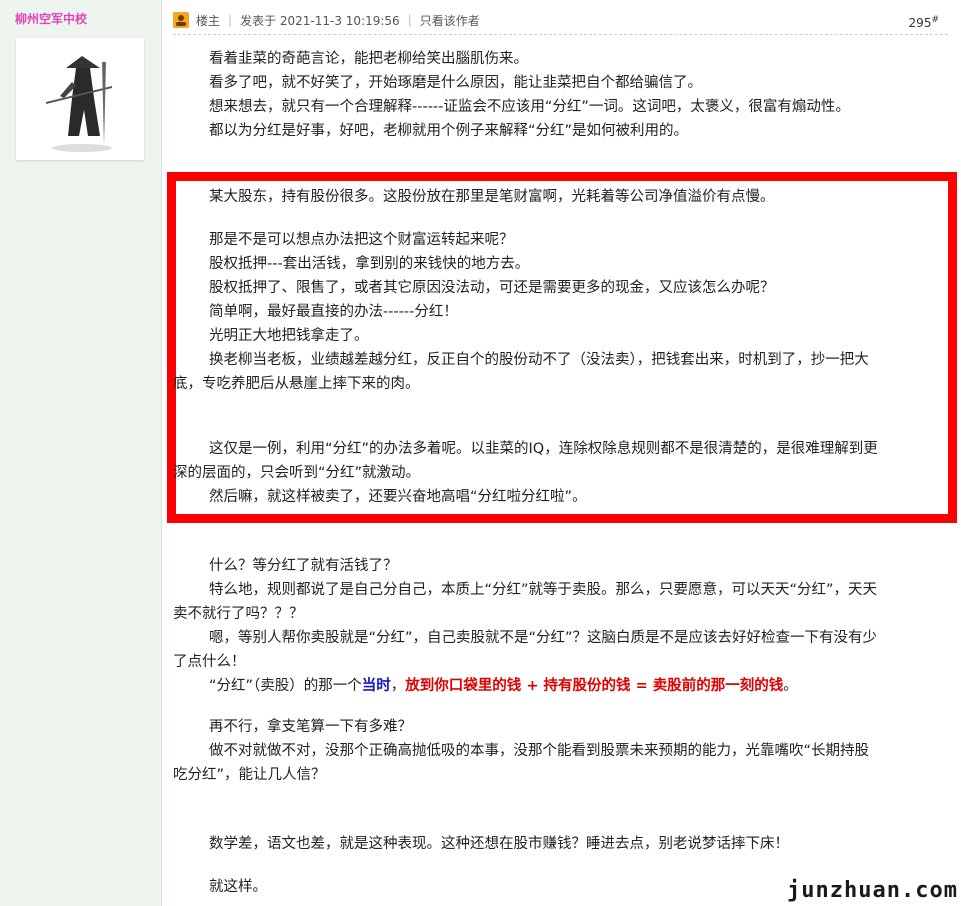  I want to click on highlight-red: 放到你口袋里的钱 + 持有股份的钱 = 卖股前的那一刻的钱, so click(594, 686).